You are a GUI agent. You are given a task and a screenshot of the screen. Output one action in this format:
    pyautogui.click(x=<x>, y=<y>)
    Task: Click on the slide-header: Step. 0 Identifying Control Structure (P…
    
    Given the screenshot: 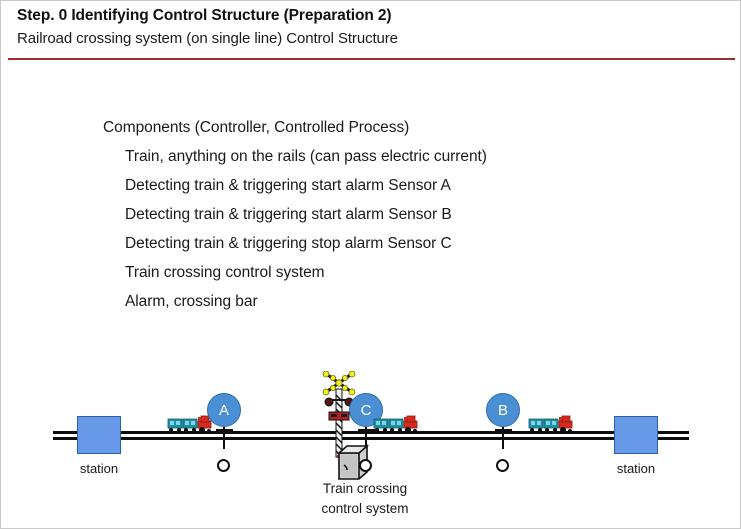 What is the action you would take?
    pyautogui.click(x=370, y=31)
    